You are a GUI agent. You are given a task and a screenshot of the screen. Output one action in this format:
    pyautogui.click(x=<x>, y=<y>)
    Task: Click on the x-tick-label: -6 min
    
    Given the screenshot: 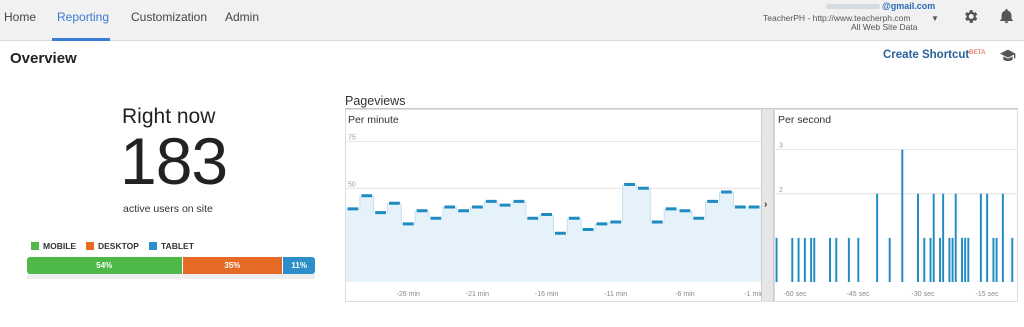 What is the action you would take?
    pyautogui.click(x=685, y=294)
    